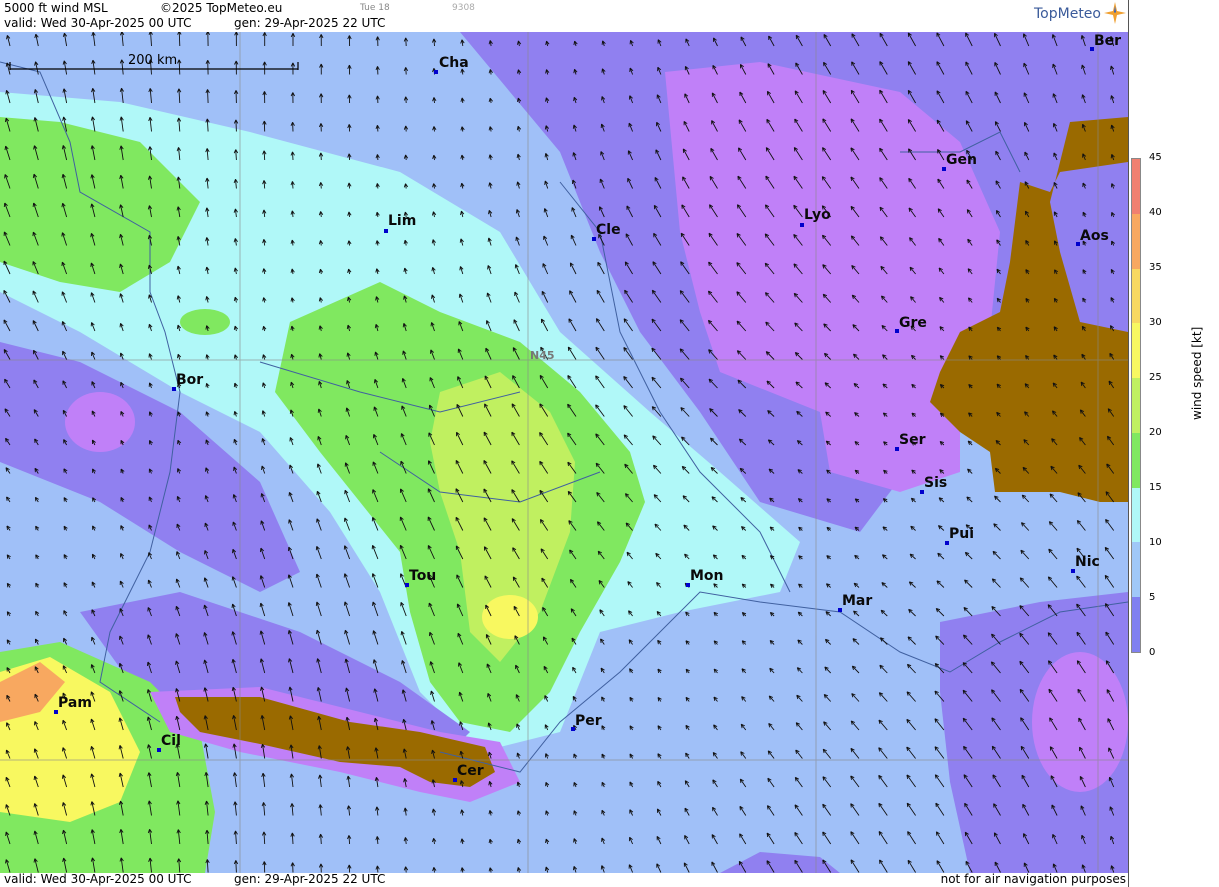 The image size is (1219, 887). Describe the element at coordinates (588, 721) in the screenshot. I see `city-label: Per` at that location.